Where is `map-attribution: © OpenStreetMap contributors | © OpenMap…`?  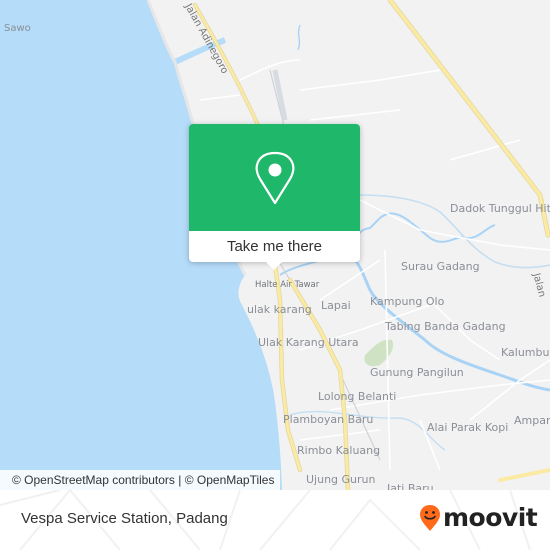
map-attribution: © OpenStreetMap contributors | © OpenMap… is located at coordinates (140, 480).